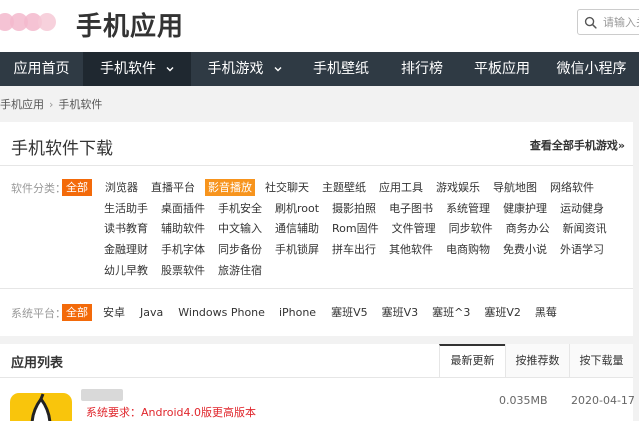 The image size is (639, 421). I want to click on nav-item-app-home: 应用首页, so click(41, 69).